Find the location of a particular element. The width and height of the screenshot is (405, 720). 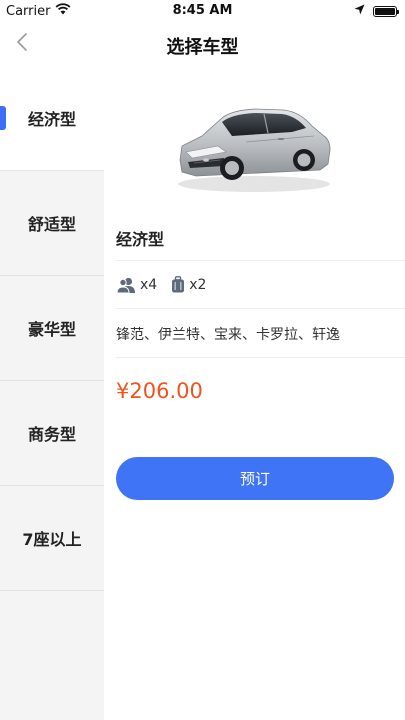

location-arrow-icon is located at coordinates (359, 11).